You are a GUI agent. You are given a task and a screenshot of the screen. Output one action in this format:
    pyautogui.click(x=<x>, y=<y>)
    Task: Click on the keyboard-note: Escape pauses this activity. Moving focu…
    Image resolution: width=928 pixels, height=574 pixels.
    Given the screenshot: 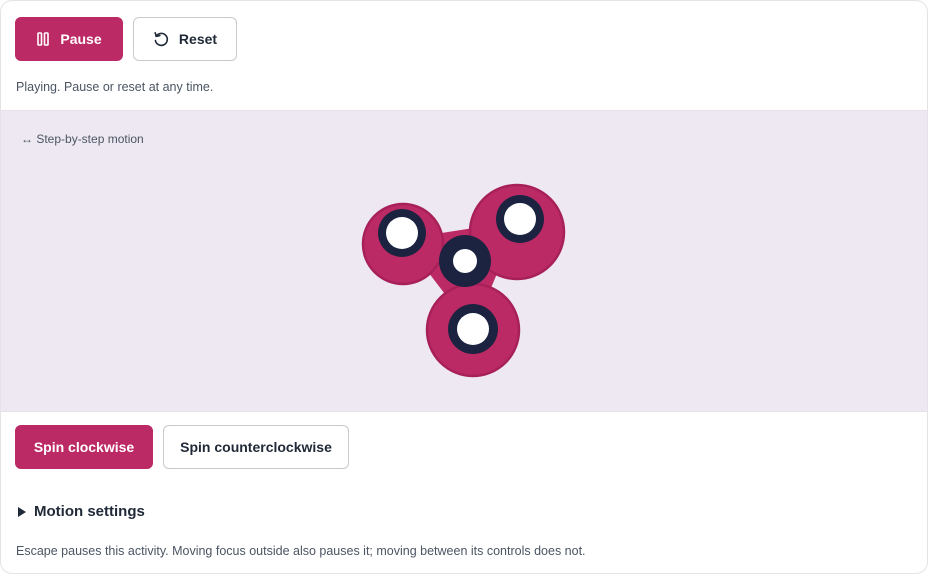 What is the action you would take?
    pyautogui.click(x=301, y=551)
    